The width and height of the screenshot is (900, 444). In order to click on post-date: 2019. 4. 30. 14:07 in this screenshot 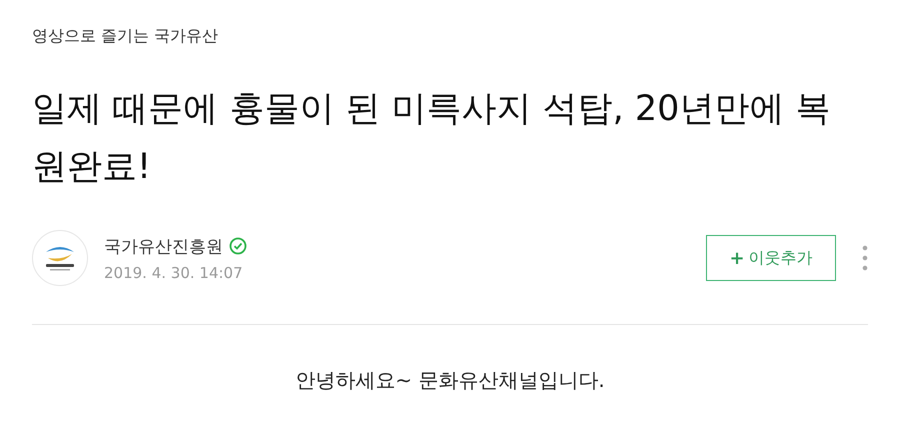, I will do `click(174, 273)`.